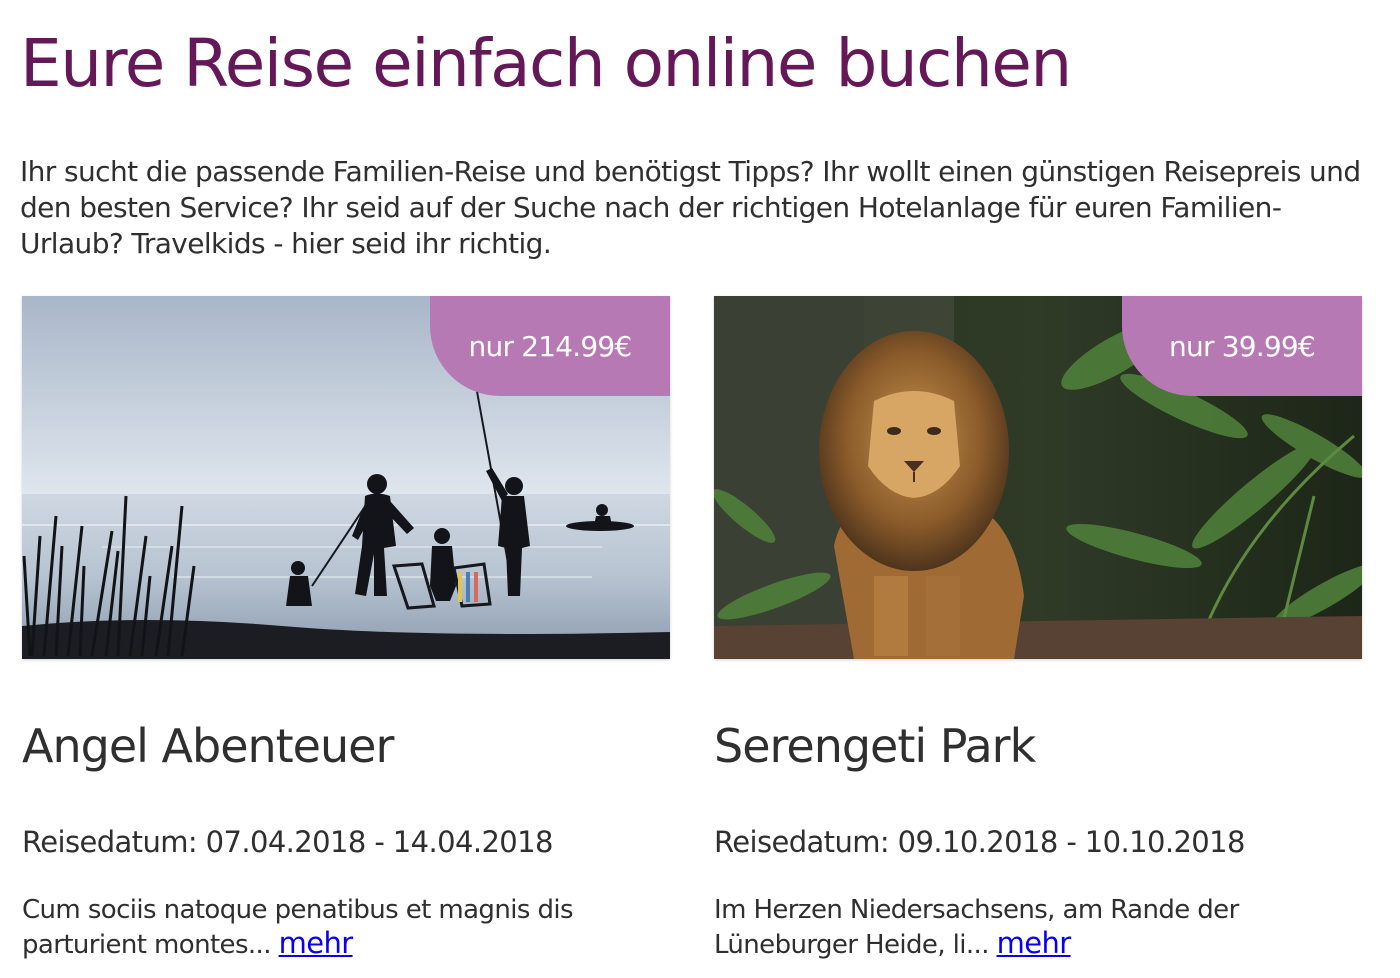 The height and width of the screenshot is (978, 1400). Describe the element at coordinates (1242, 346) in the screenshot. I see `price-badge: nur 39.99€` at that location.